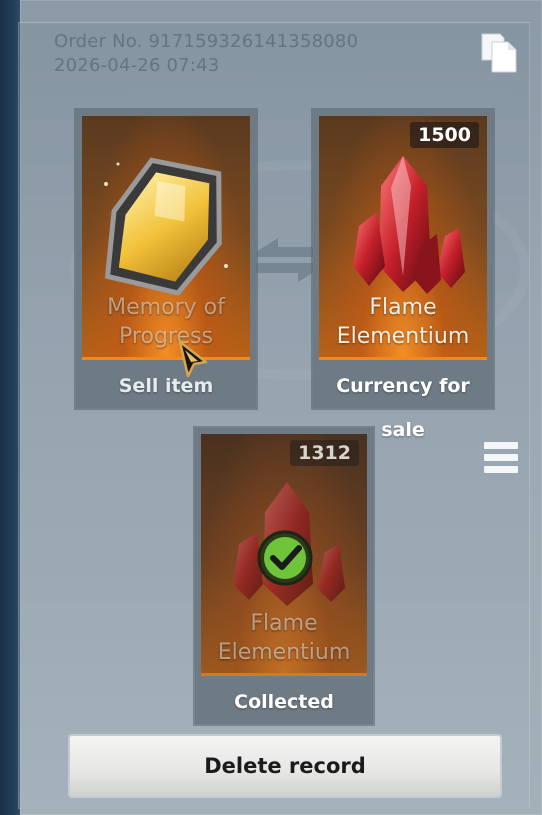 Image resolution: width=542 pixels, height=815 pixels. What do you see at coordinates (285, 766) in the screenshot?
I see `delete-record-button: Delete record` at bounding box center [285, 766].